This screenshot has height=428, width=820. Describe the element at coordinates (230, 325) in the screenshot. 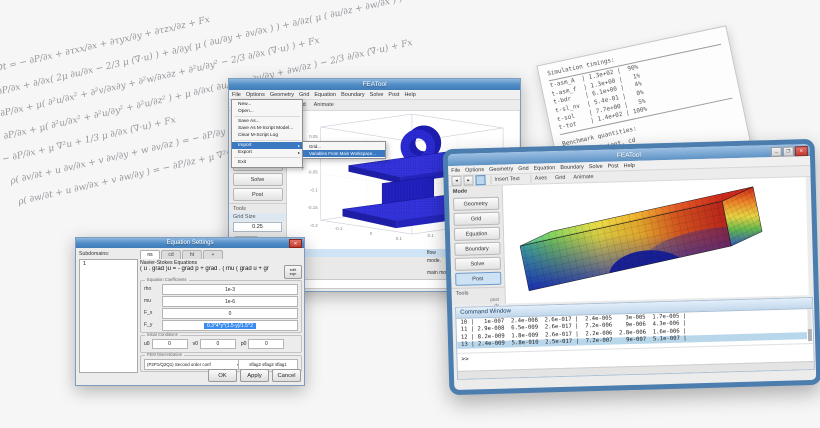

I see `fy-input: 0.3*4*y*(1.5-y)/1.5^2` at that location.